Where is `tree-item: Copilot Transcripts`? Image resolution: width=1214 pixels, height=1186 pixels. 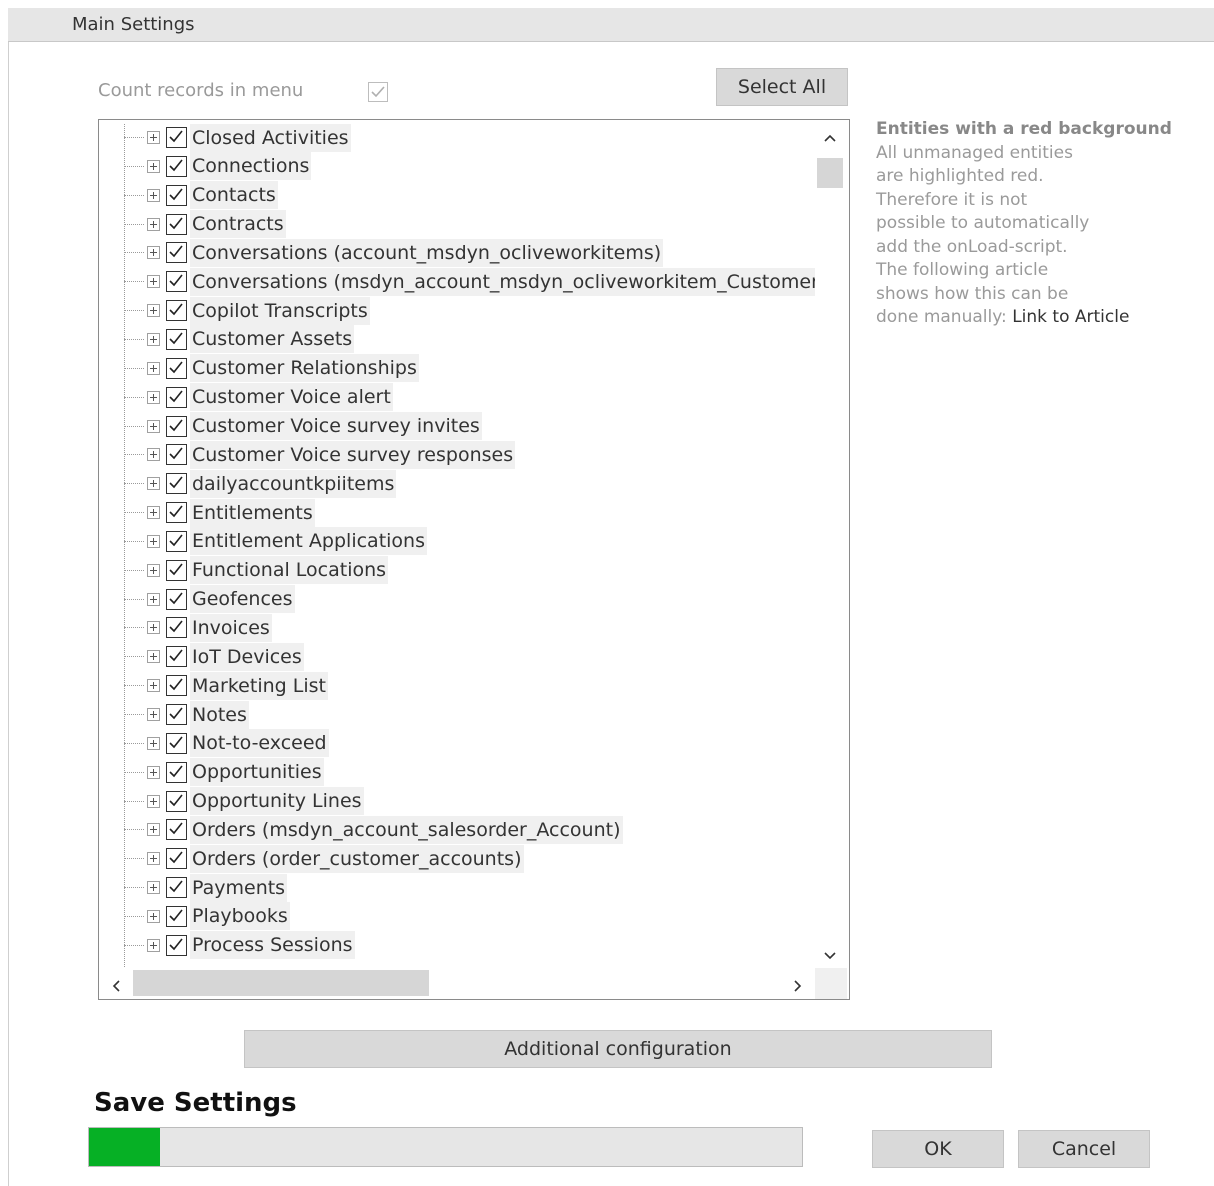 tree-item: Copilot Transcripts is located at coordinates (247, 310).